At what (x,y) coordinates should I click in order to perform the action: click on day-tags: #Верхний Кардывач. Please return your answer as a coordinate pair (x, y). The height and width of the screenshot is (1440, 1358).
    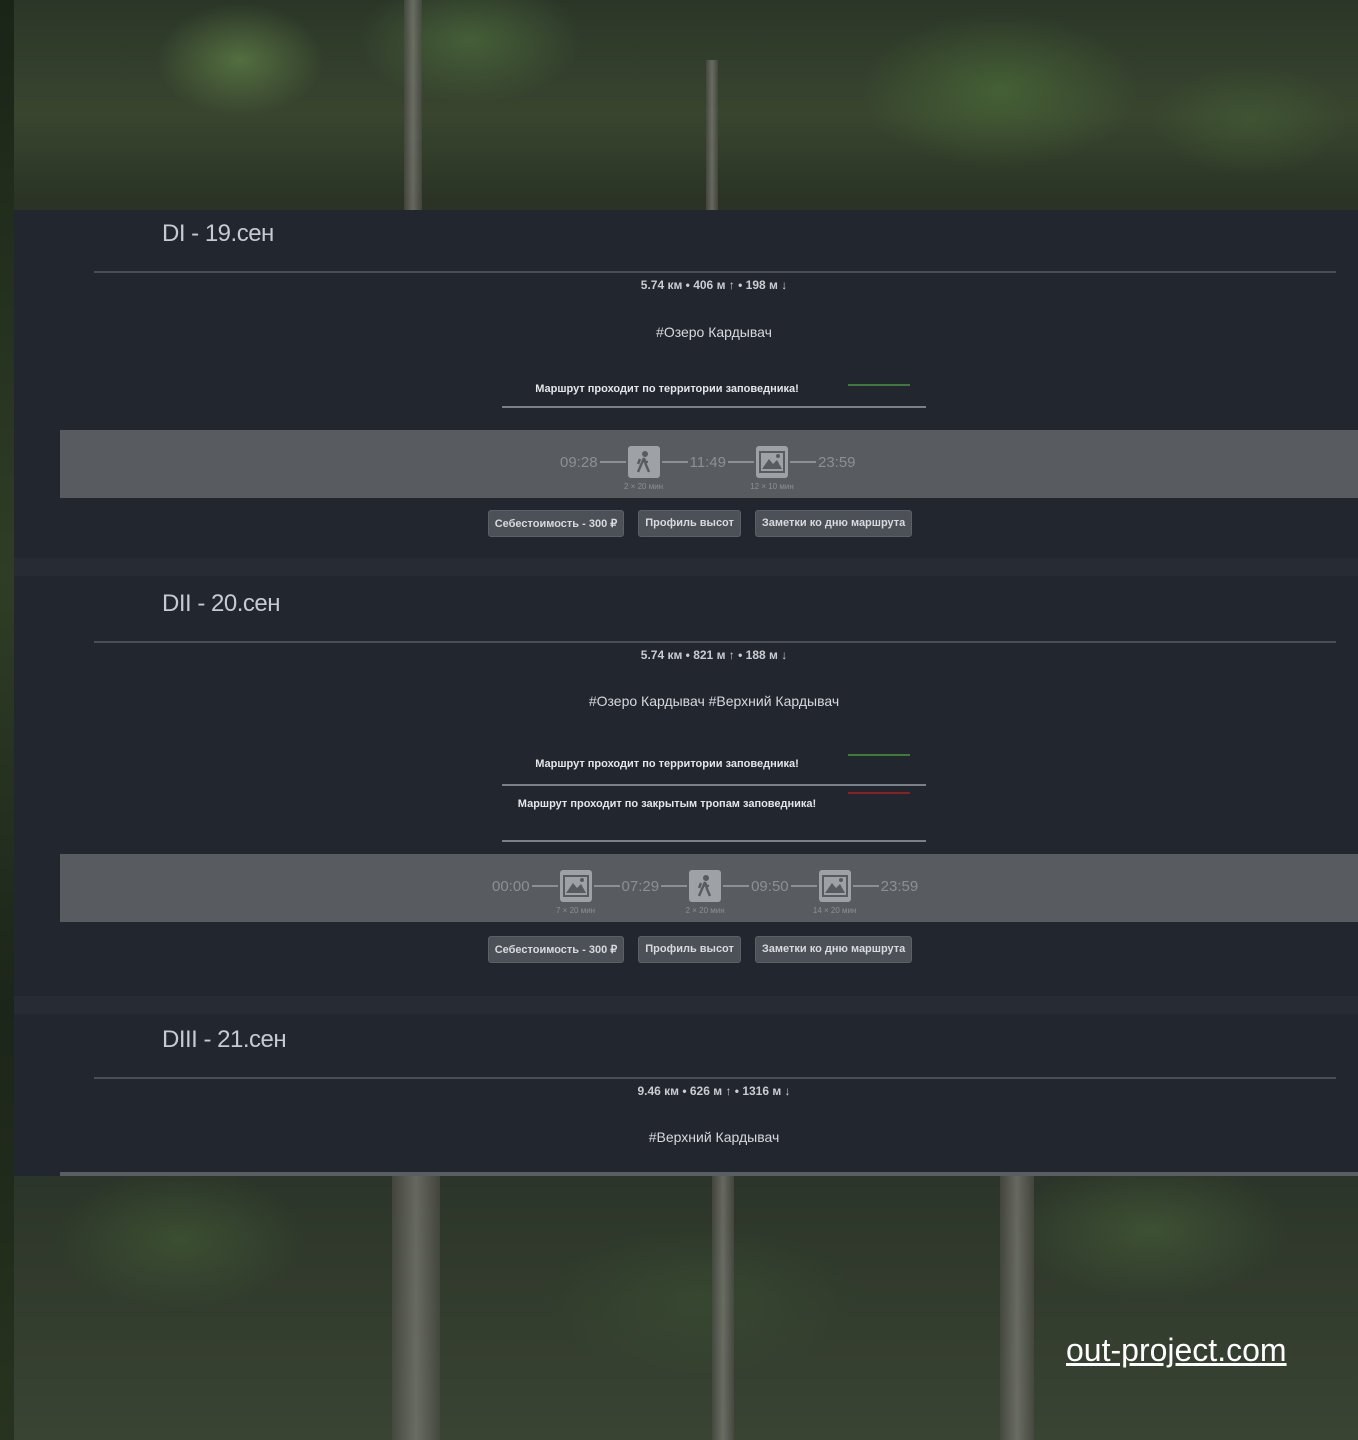
    Looking at the image, I should click on (686, 1137).